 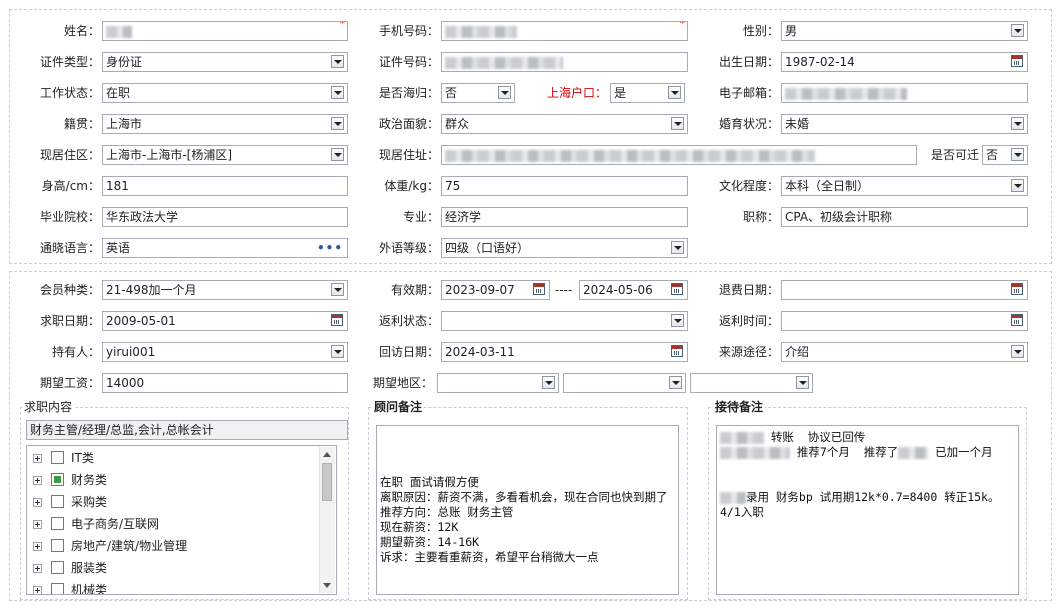 I want to click on checkbox-realestate, so click(x=57, y=545).